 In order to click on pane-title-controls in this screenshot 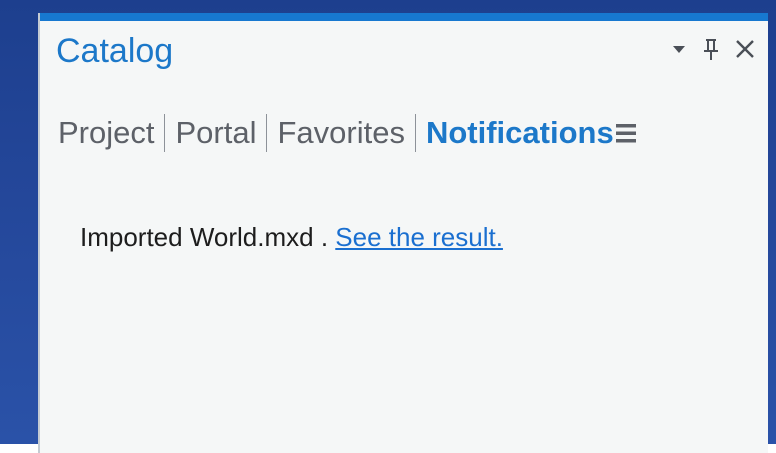, I will do `click(713, 49)`.